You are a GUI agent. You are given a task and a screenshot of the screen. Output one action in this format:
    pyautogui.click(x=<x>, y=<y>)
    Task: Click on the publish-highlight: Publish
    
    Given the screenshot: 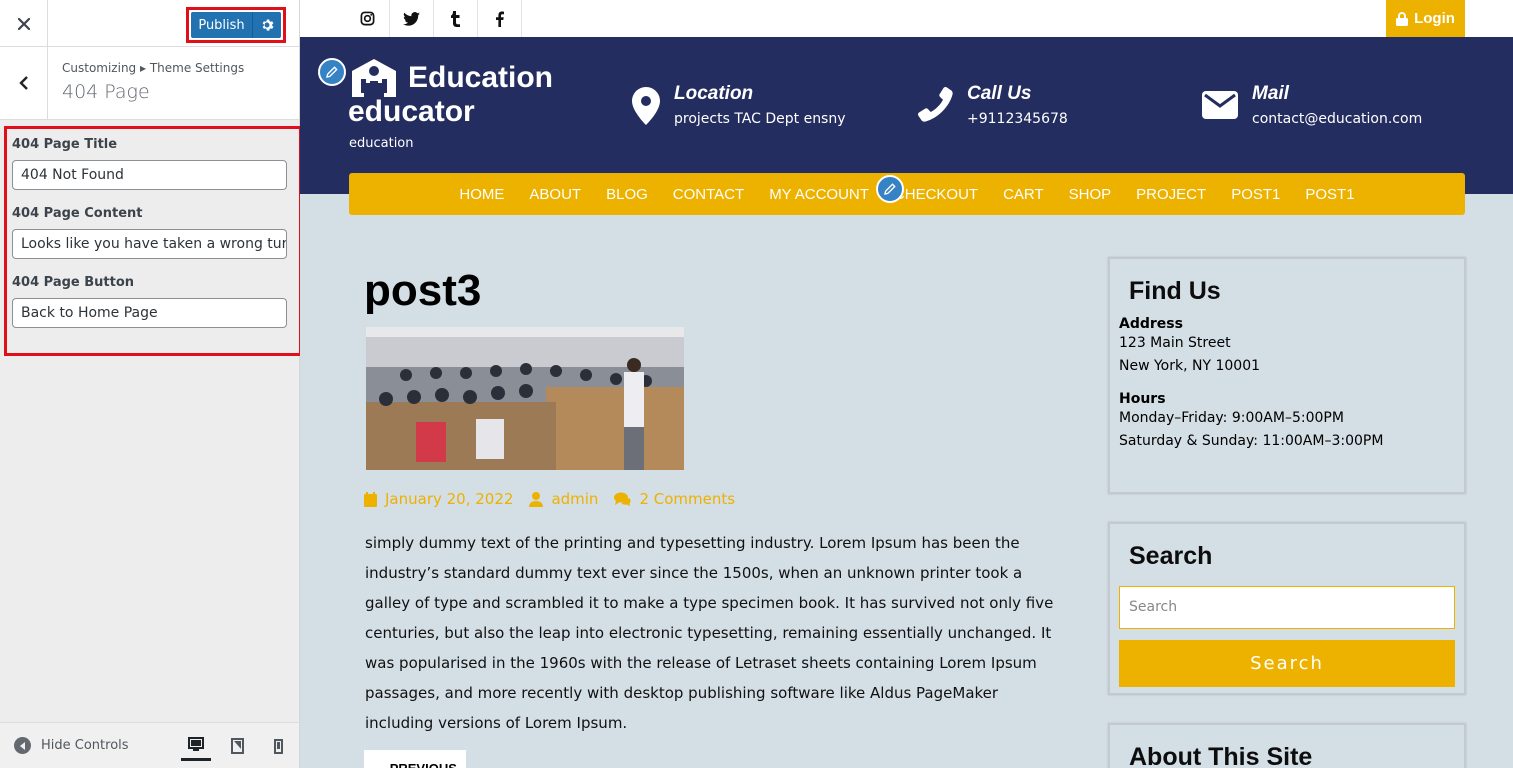 What is the action you would take?
    pyautogui.click(x=236, y=25)
    